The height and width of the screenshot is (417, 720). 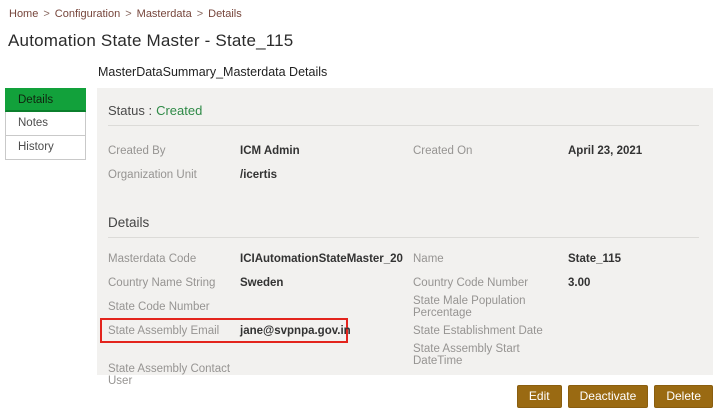 I want to click on field-label: State Assembly Contact User, so click(x=169, y=375).